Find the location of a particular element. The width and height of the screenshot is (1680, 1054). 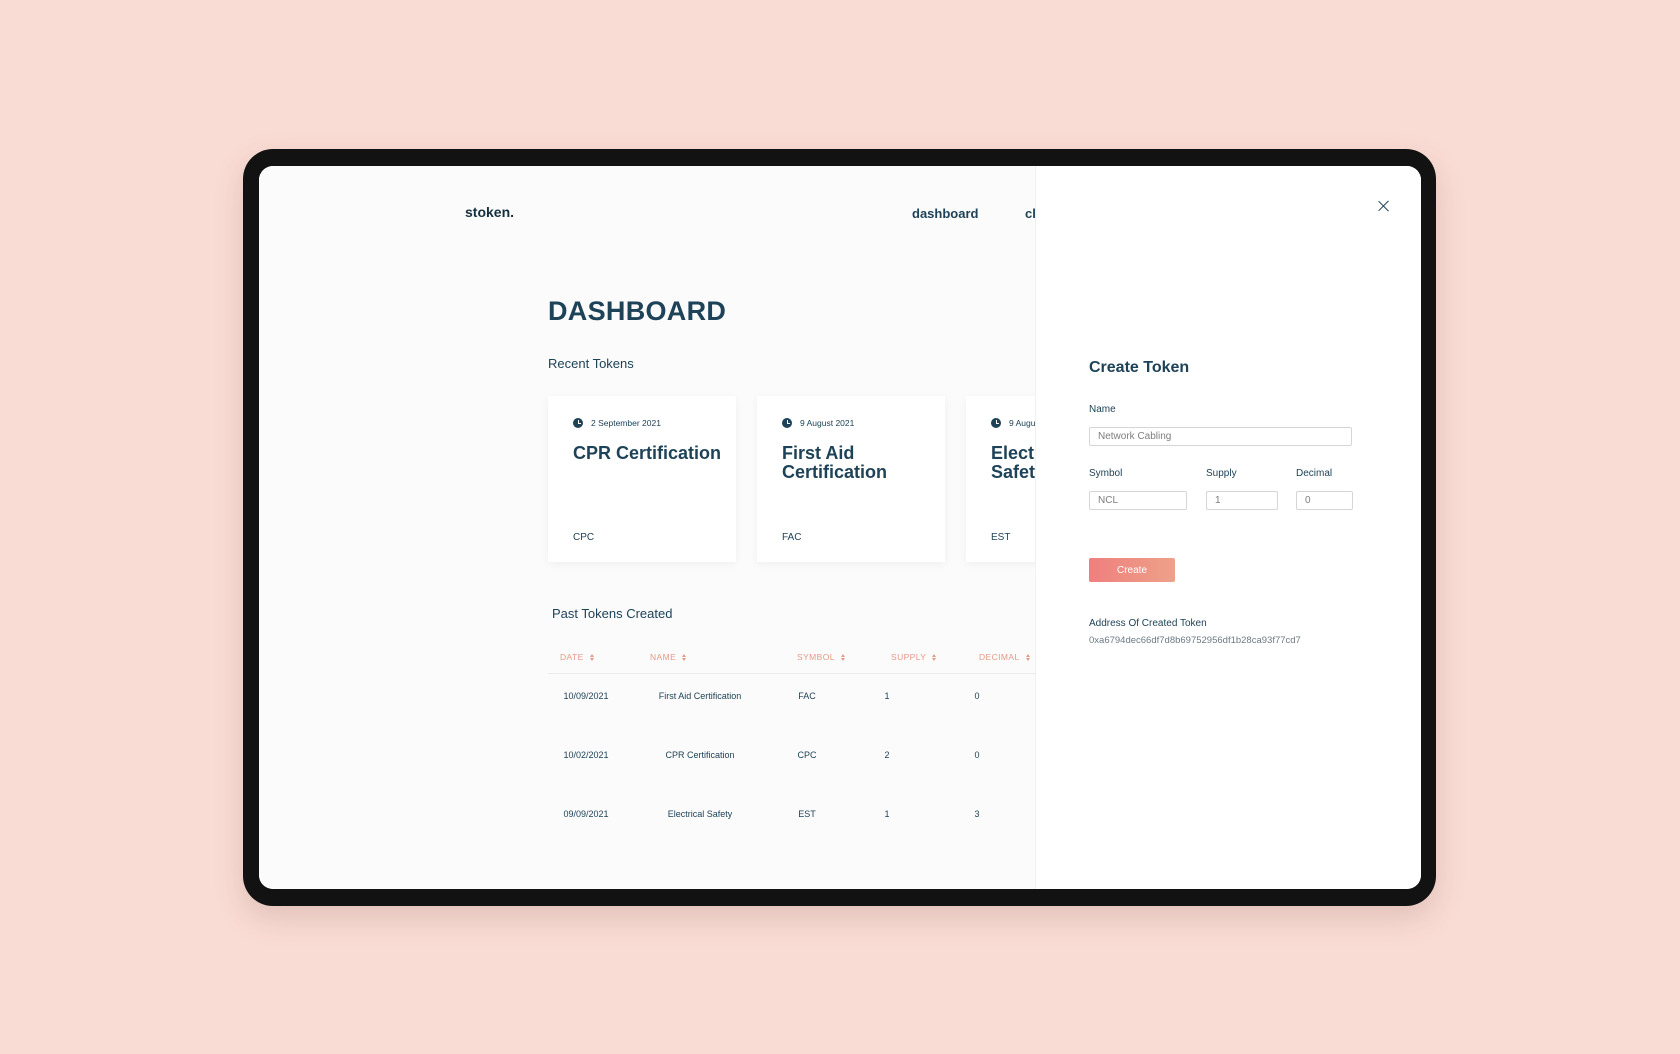

cell-symbol: EST is located at coordinates (807, 814).